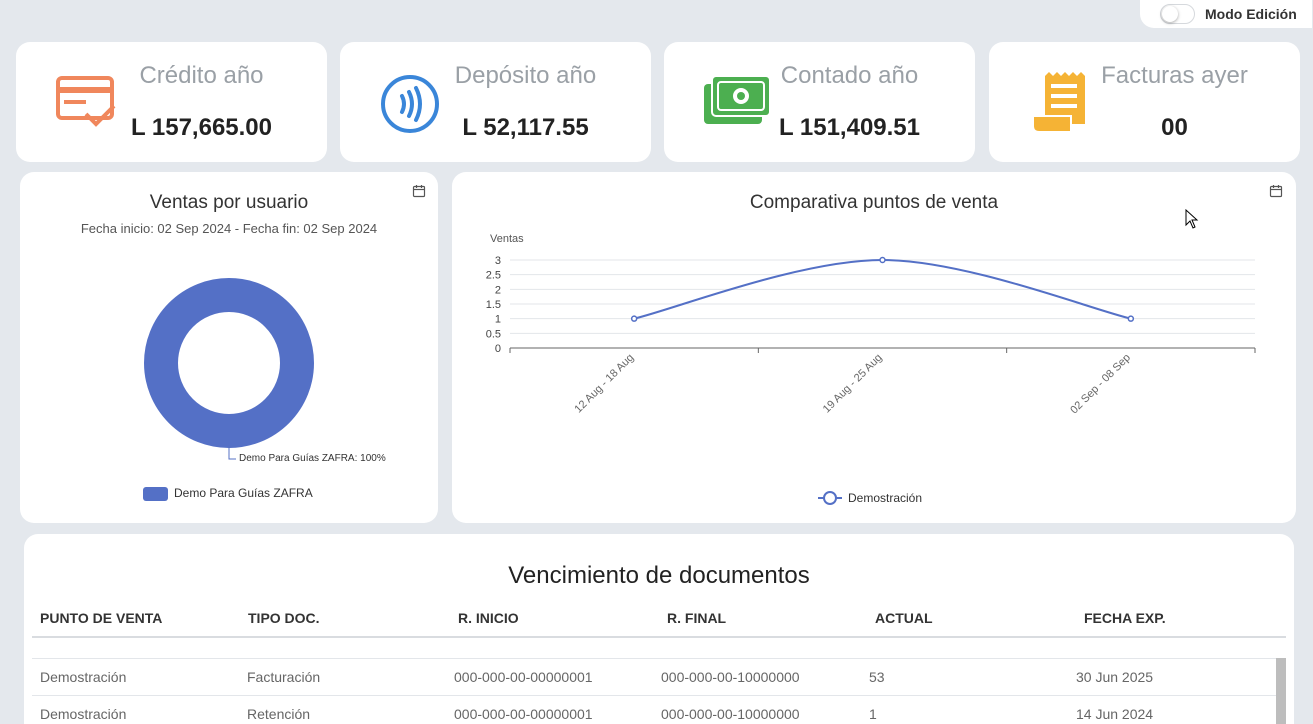  I want to click on y-tick-label: 2, so click(498, 290).